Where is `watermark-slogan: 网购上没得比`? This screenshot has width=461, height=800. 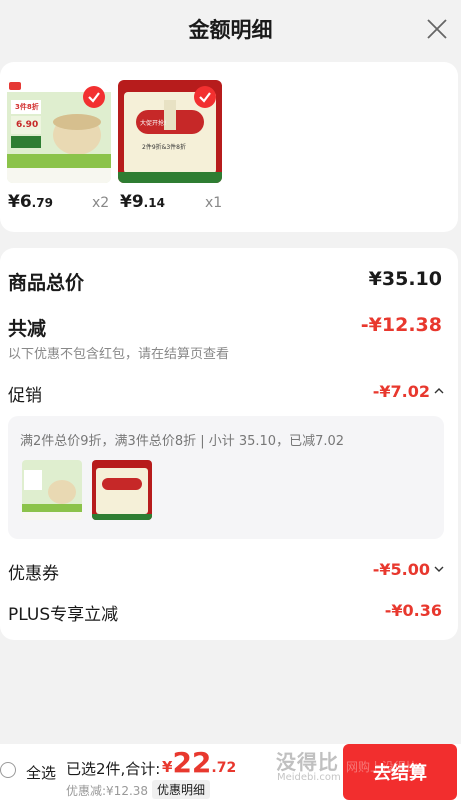 watermark-slogan: 网购上没得比 is located at coordinates (382, 767).